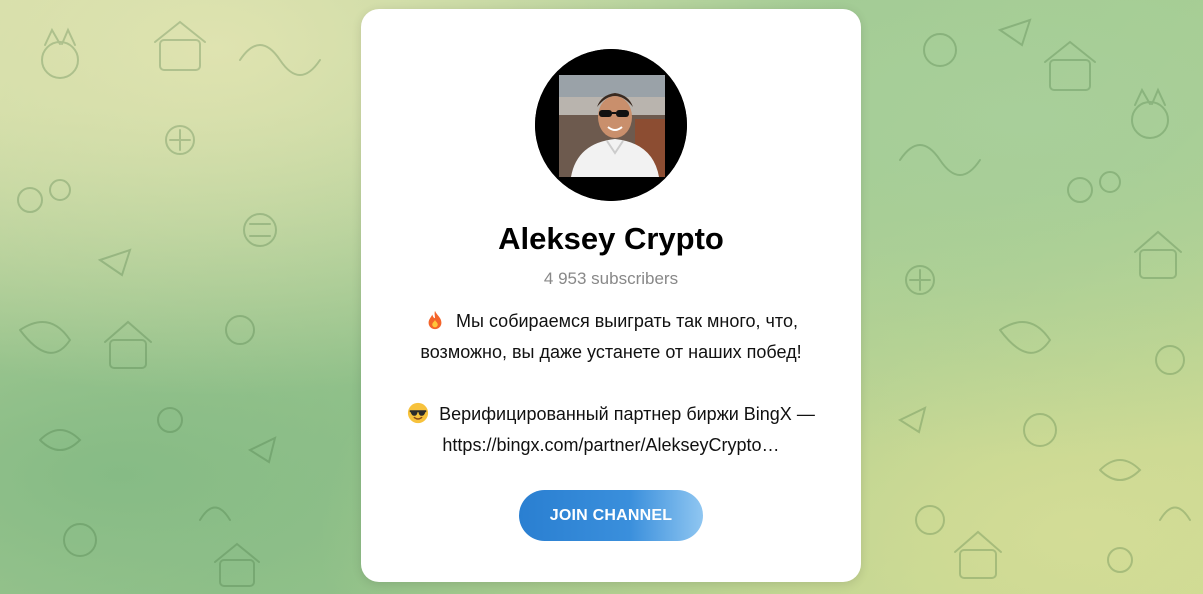  What do you see at coordinates (611, 278) in the screenshot?
I see `subscriber-count: 4 953 subscribers` at bounding box center [611, 278].